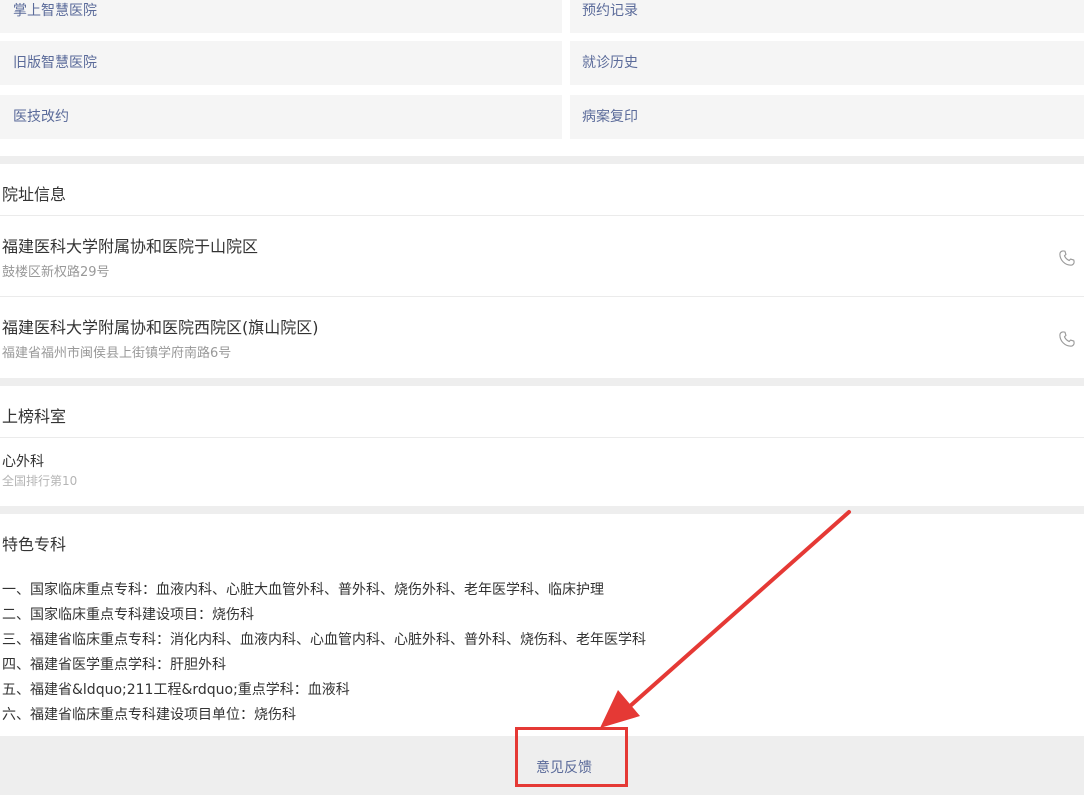 This screenshot has width=1084, height=795. I want to click on hospital-name: 福建医科大学附属协和医院于山院区, so click(130, 246).